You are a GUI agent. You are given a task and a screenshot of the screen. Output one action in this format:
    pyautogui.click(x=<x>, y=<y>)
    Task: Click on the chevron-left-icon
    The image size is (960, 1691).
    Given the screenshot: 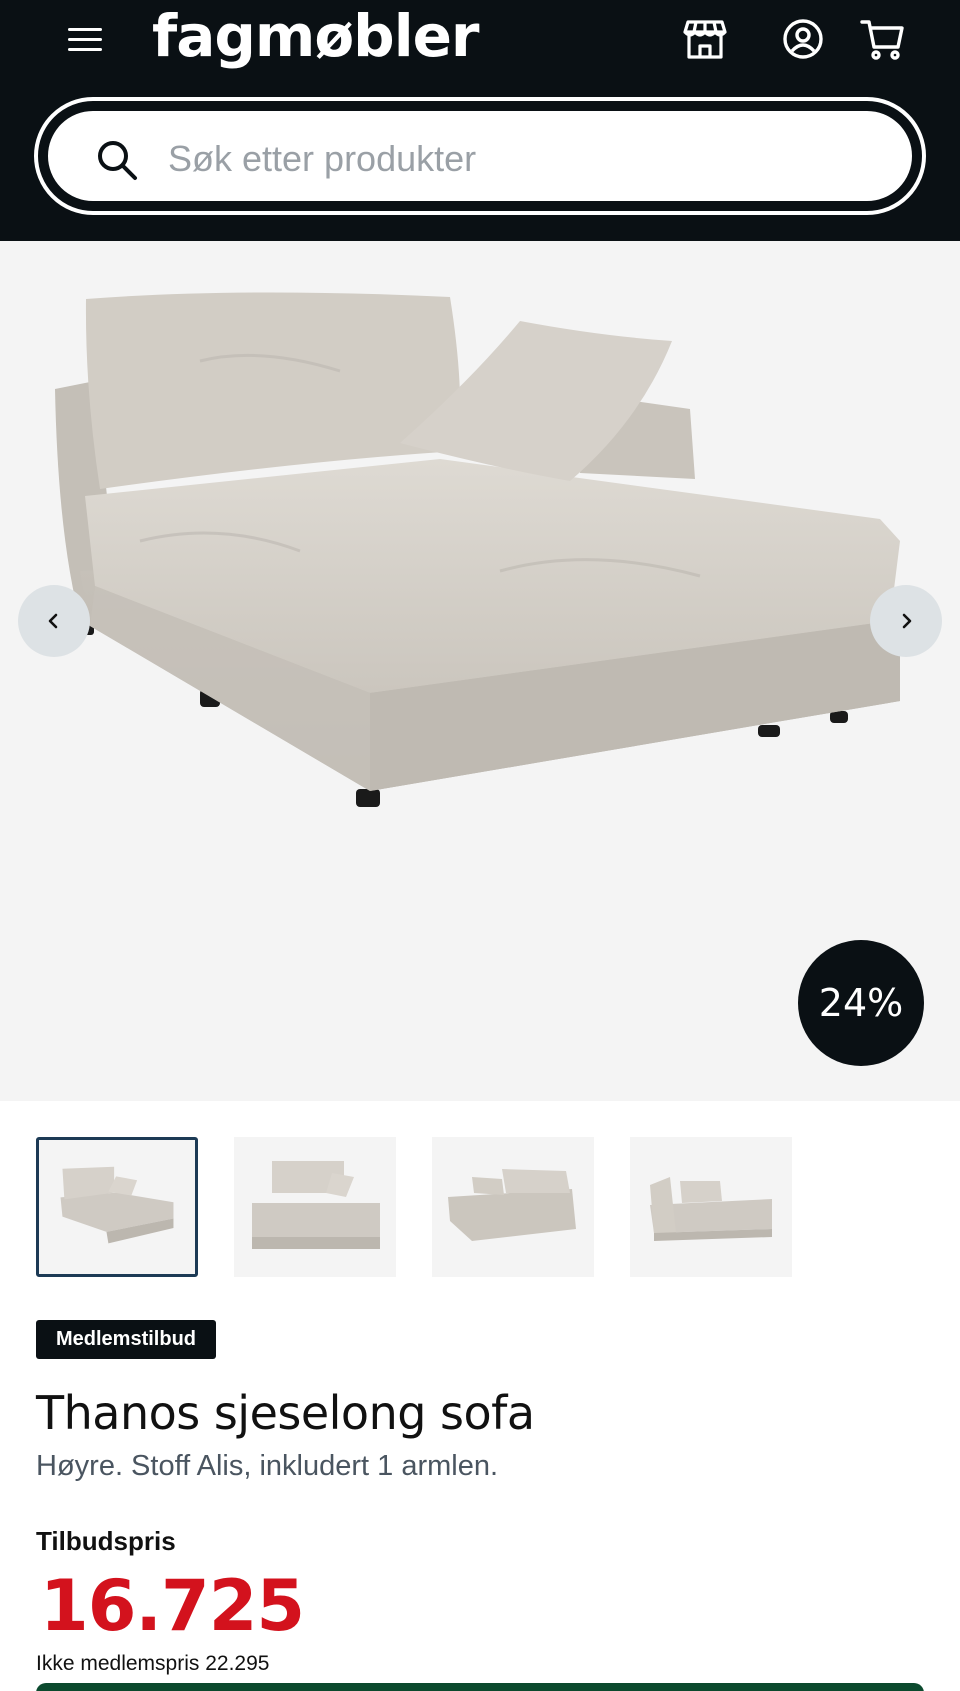 What is the action you would take?
    pyautogui.click(x=53, y=621)
    